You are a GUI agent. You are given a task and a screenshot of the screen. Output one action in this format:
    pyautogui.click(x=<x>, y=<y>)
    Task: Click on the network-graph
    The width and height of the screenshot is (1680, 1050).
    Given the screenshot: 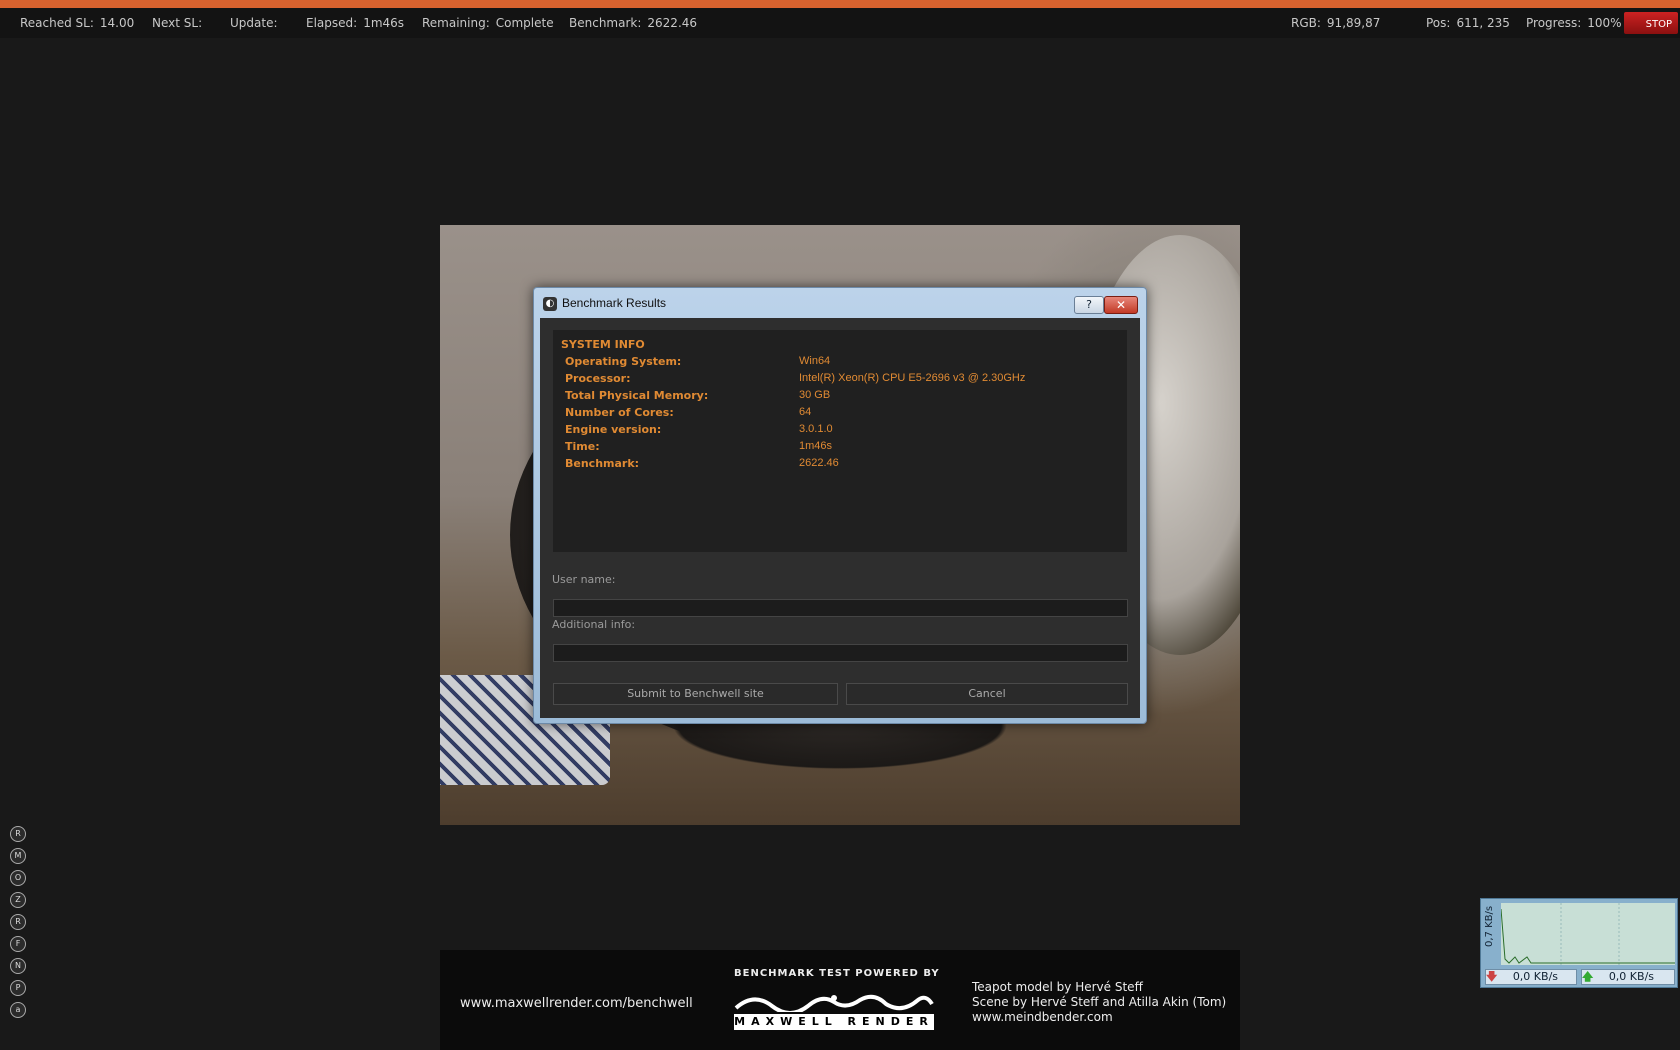 What is the action you would take?
    pyautogui.click(x=1587, y=934)
    